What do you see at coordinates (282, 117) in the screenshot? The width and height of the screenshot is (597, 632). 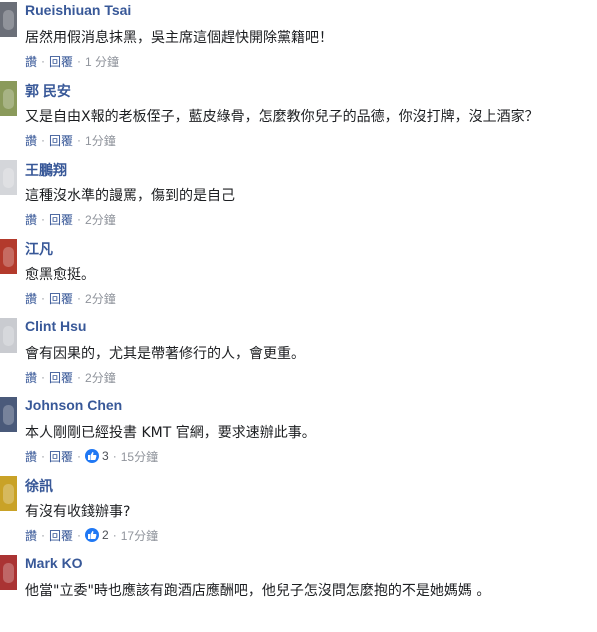 I see `comment-text: 又是自由X報的老板侄子，藍皮綠骨，怎麼教你兒子的品德，你沒打牌，沒上酒家？` at bounding box center [282, 117].